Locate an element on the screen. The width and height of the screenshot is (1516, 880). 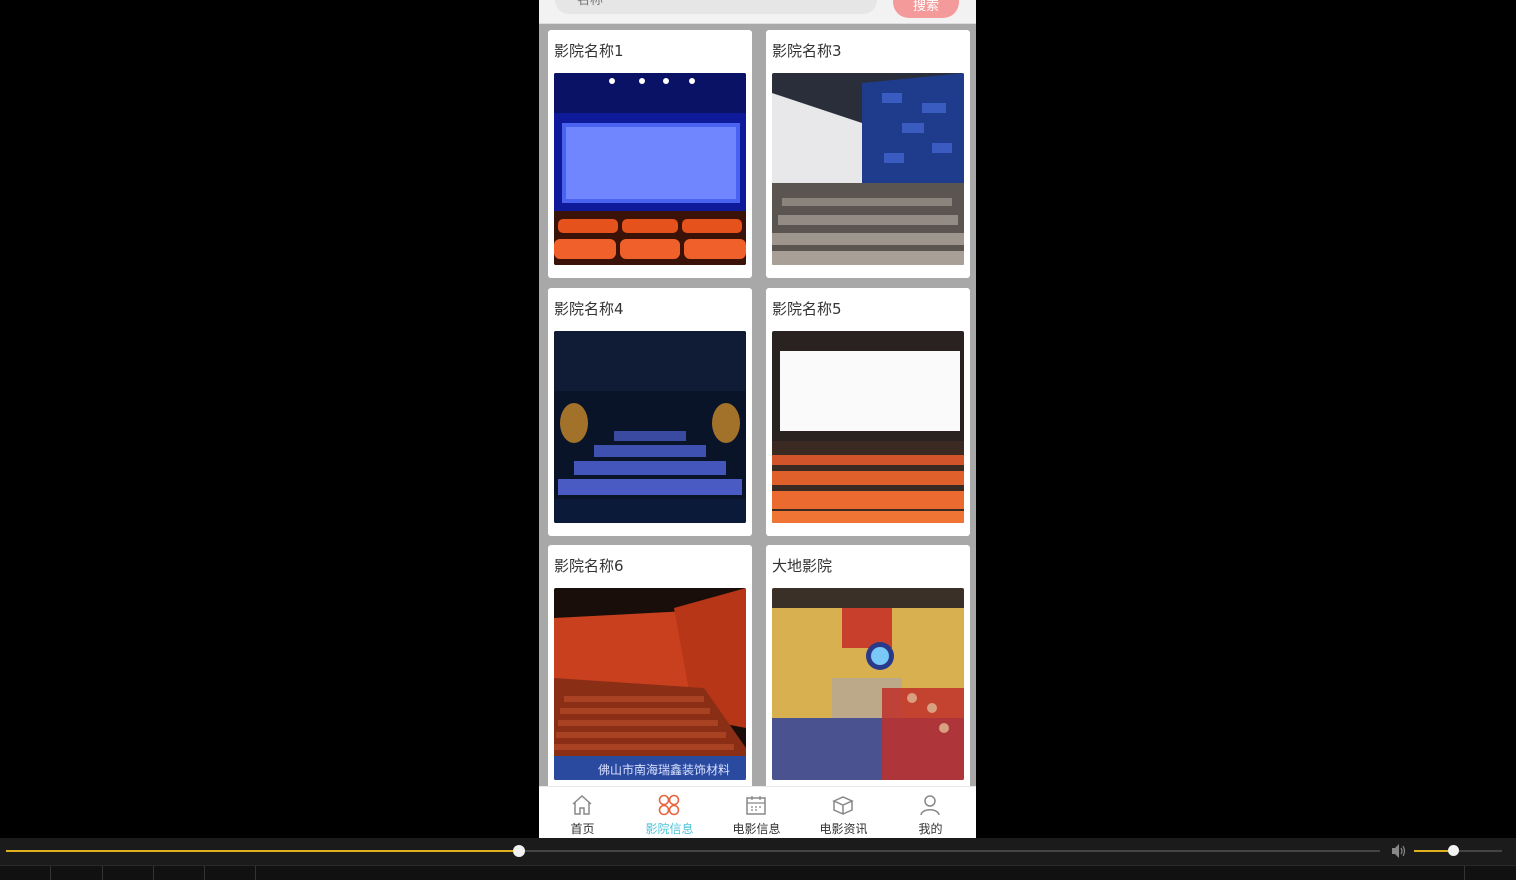
tab-mine: 我的 is located at coordinates (930, 812).